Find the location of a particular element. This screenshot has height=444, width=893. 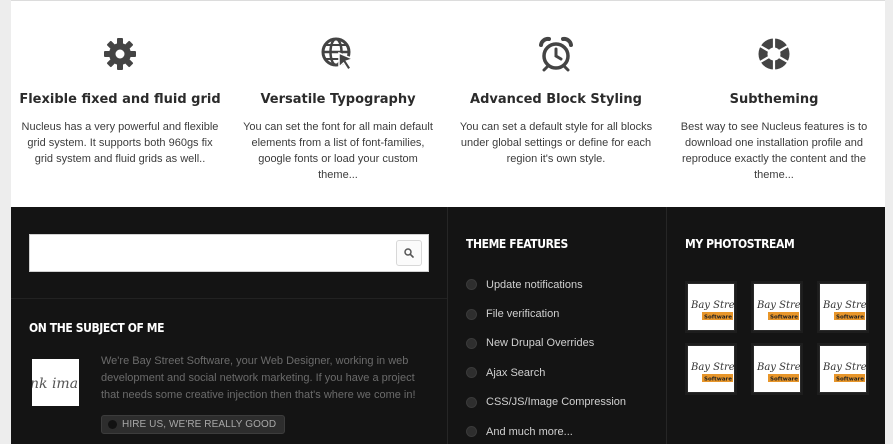

about-logo: nk ima is located at coordinates (55, 382).